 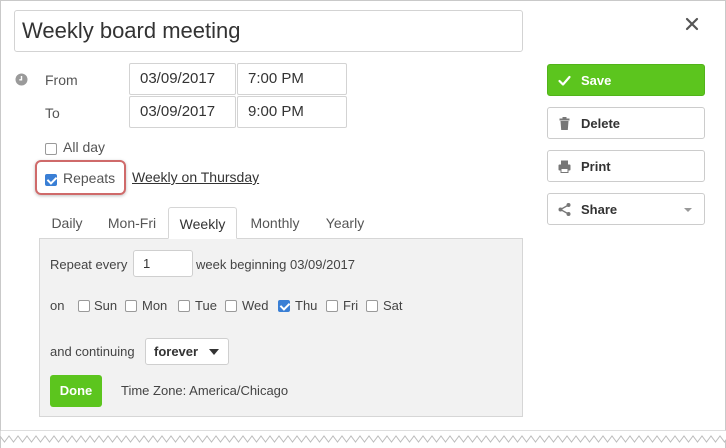 I want to click on caret-down-icon, so click(x=214, y=352).